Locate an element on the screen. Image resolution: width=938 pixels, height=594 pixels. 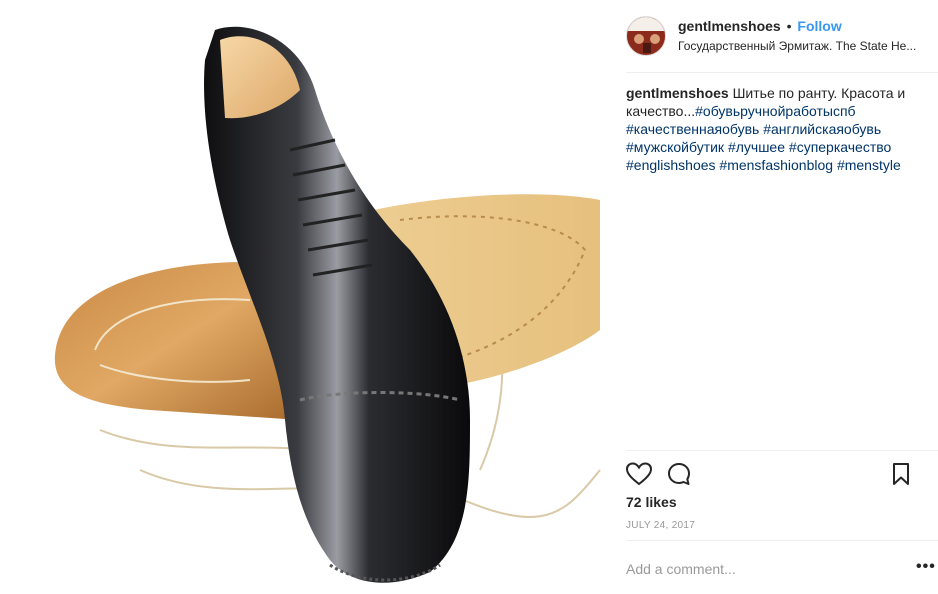
hashtag-link: #обувьручнойработыспб is located at coordinates (775, 111).